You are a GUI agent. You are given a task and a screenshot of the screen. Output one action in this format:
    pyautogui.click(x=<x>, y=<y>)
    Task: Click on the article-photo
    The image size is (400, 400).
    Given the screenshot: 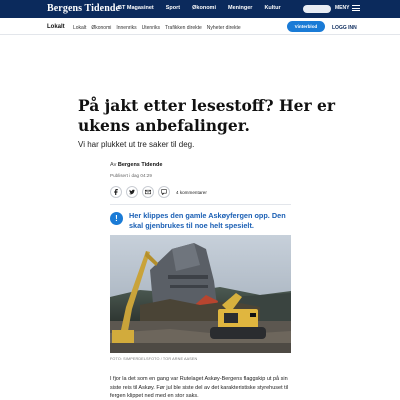 What is the action you would take?
    pyautogui.click(x=200, y=294)
    